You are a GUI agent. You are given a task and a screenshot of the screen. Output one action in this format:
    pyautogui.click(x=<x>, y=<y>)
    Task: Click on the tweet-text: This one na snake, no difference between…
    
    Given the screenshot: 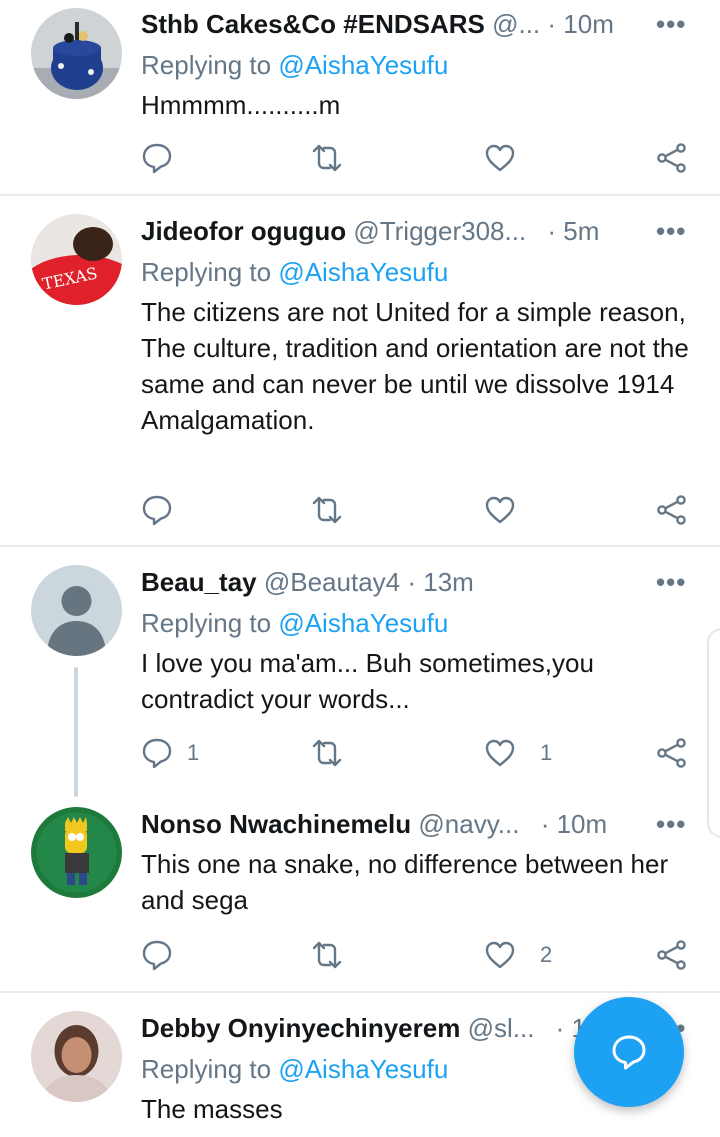 What is the action you would take?
    pyautogui.click(x=405, y=882)
    